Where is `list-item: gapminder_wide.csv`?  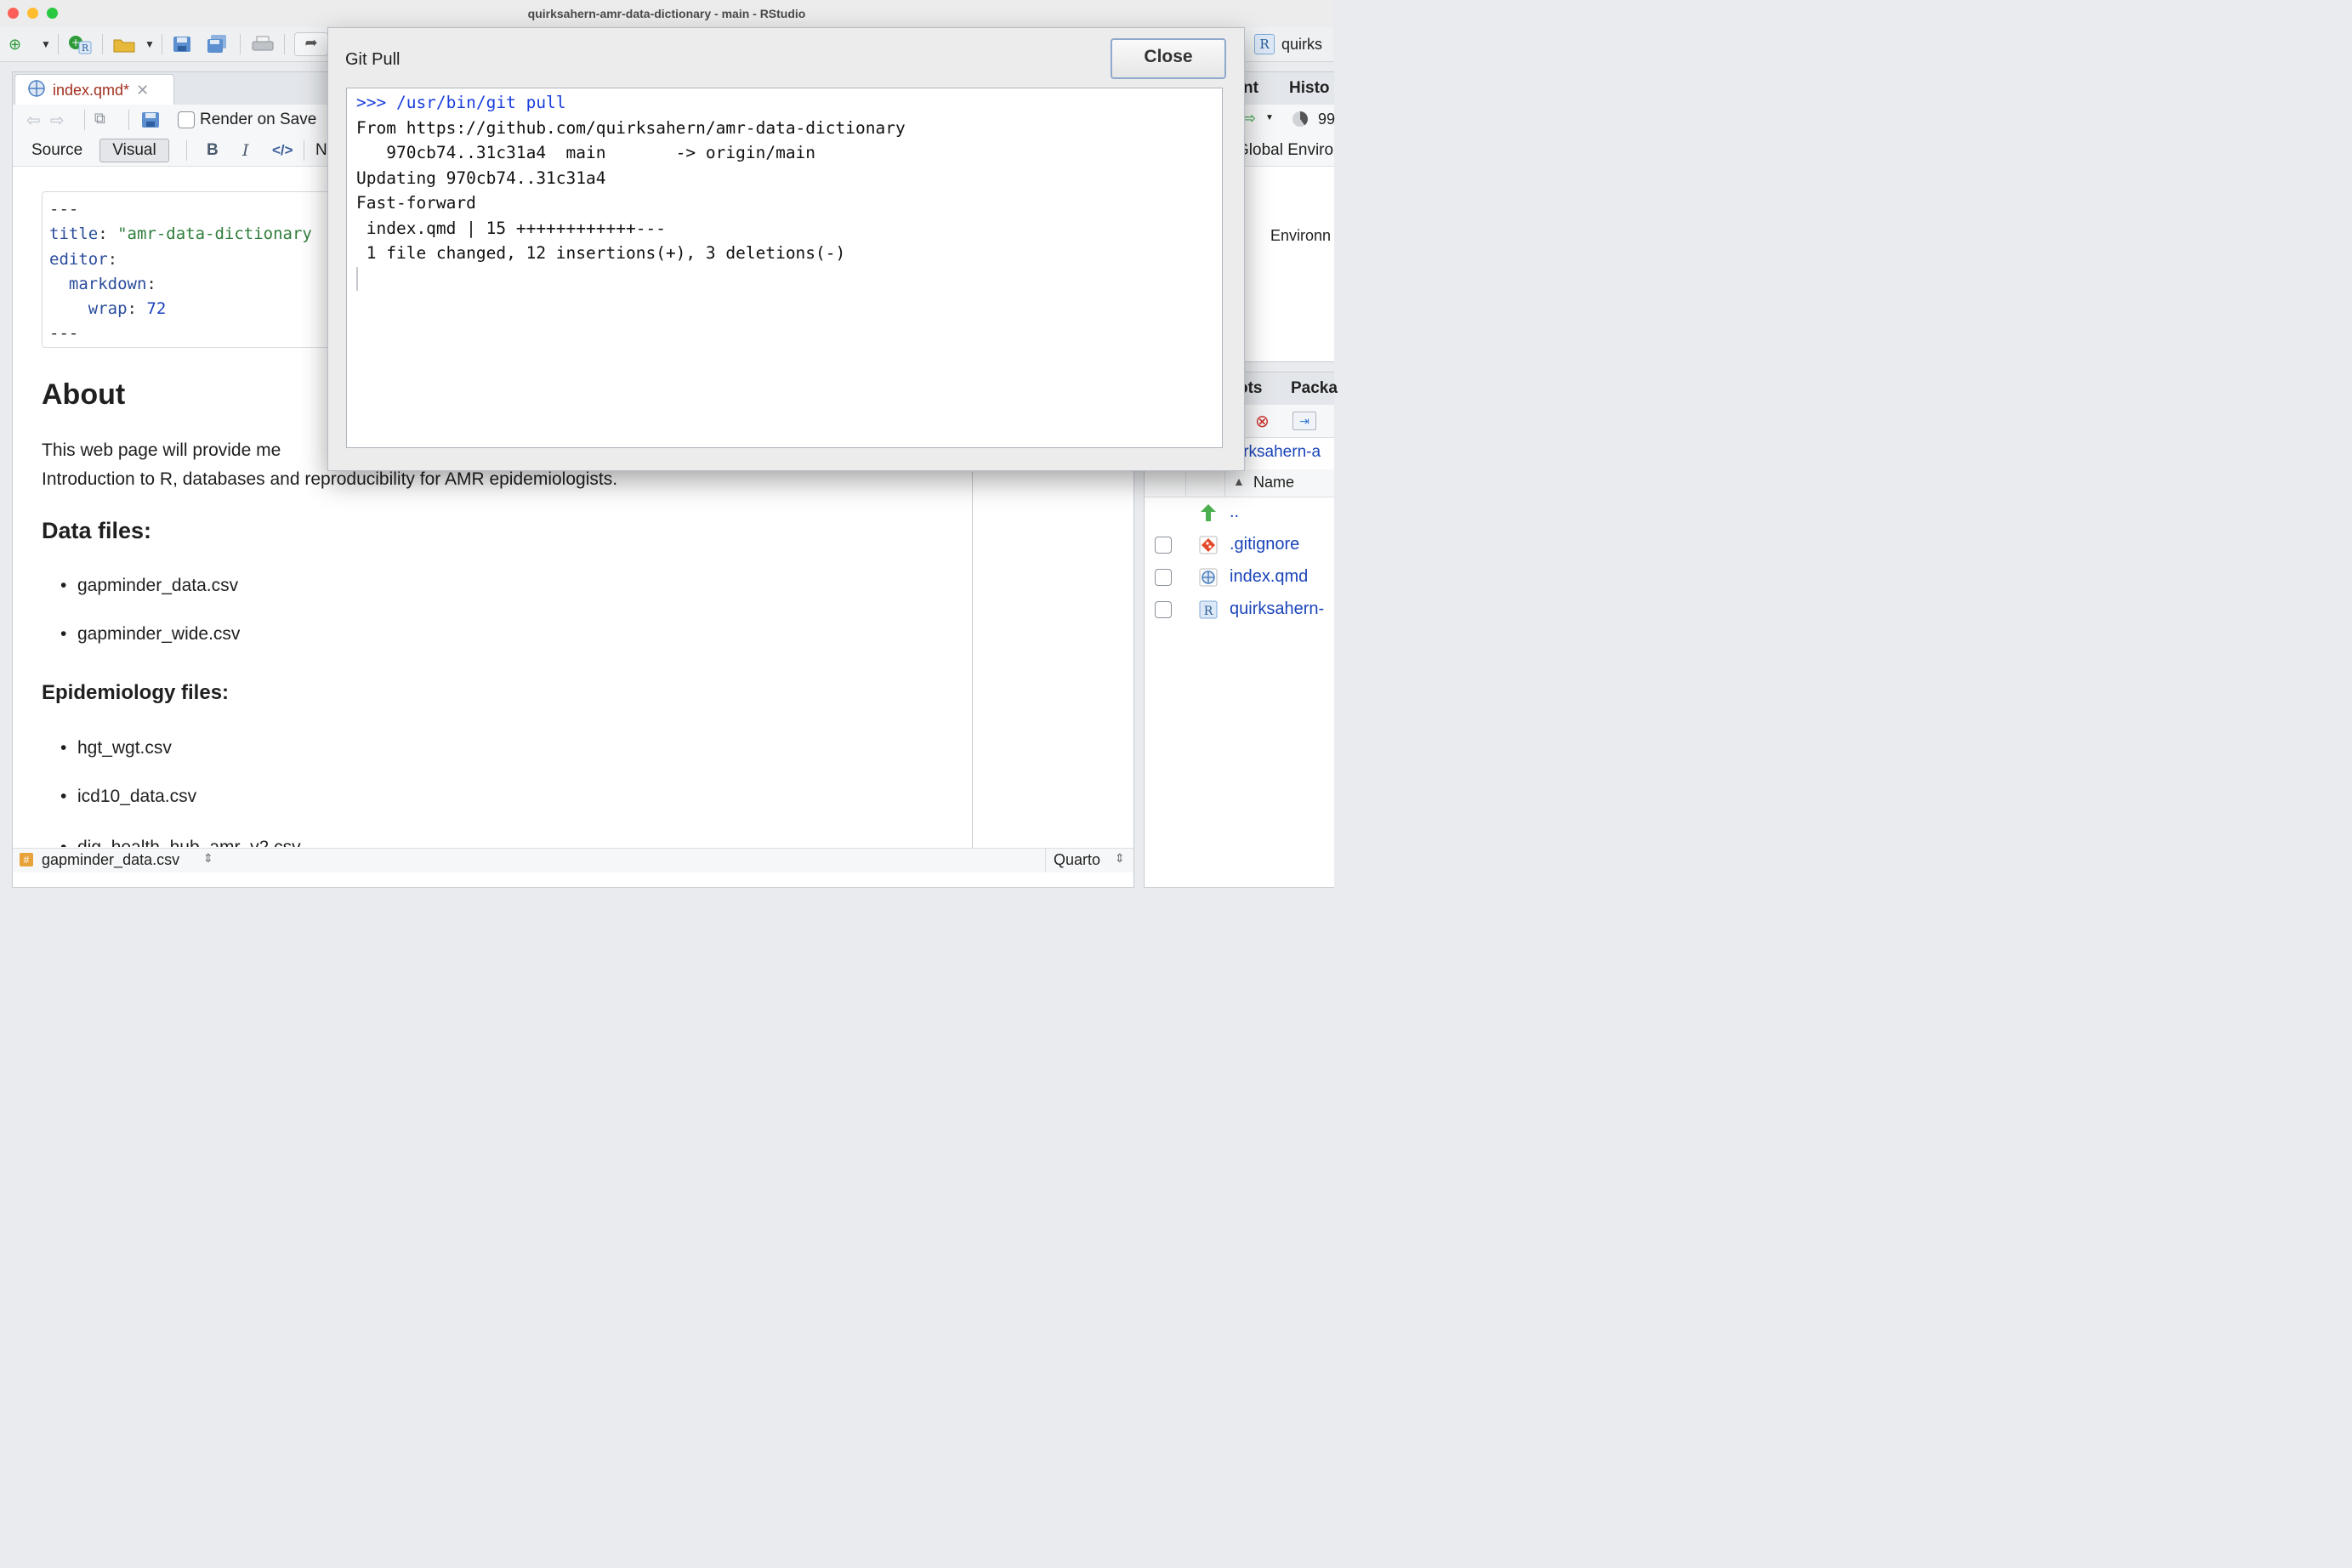 list-item: gapminder_wide.csv is located at coordinates (141, 634).